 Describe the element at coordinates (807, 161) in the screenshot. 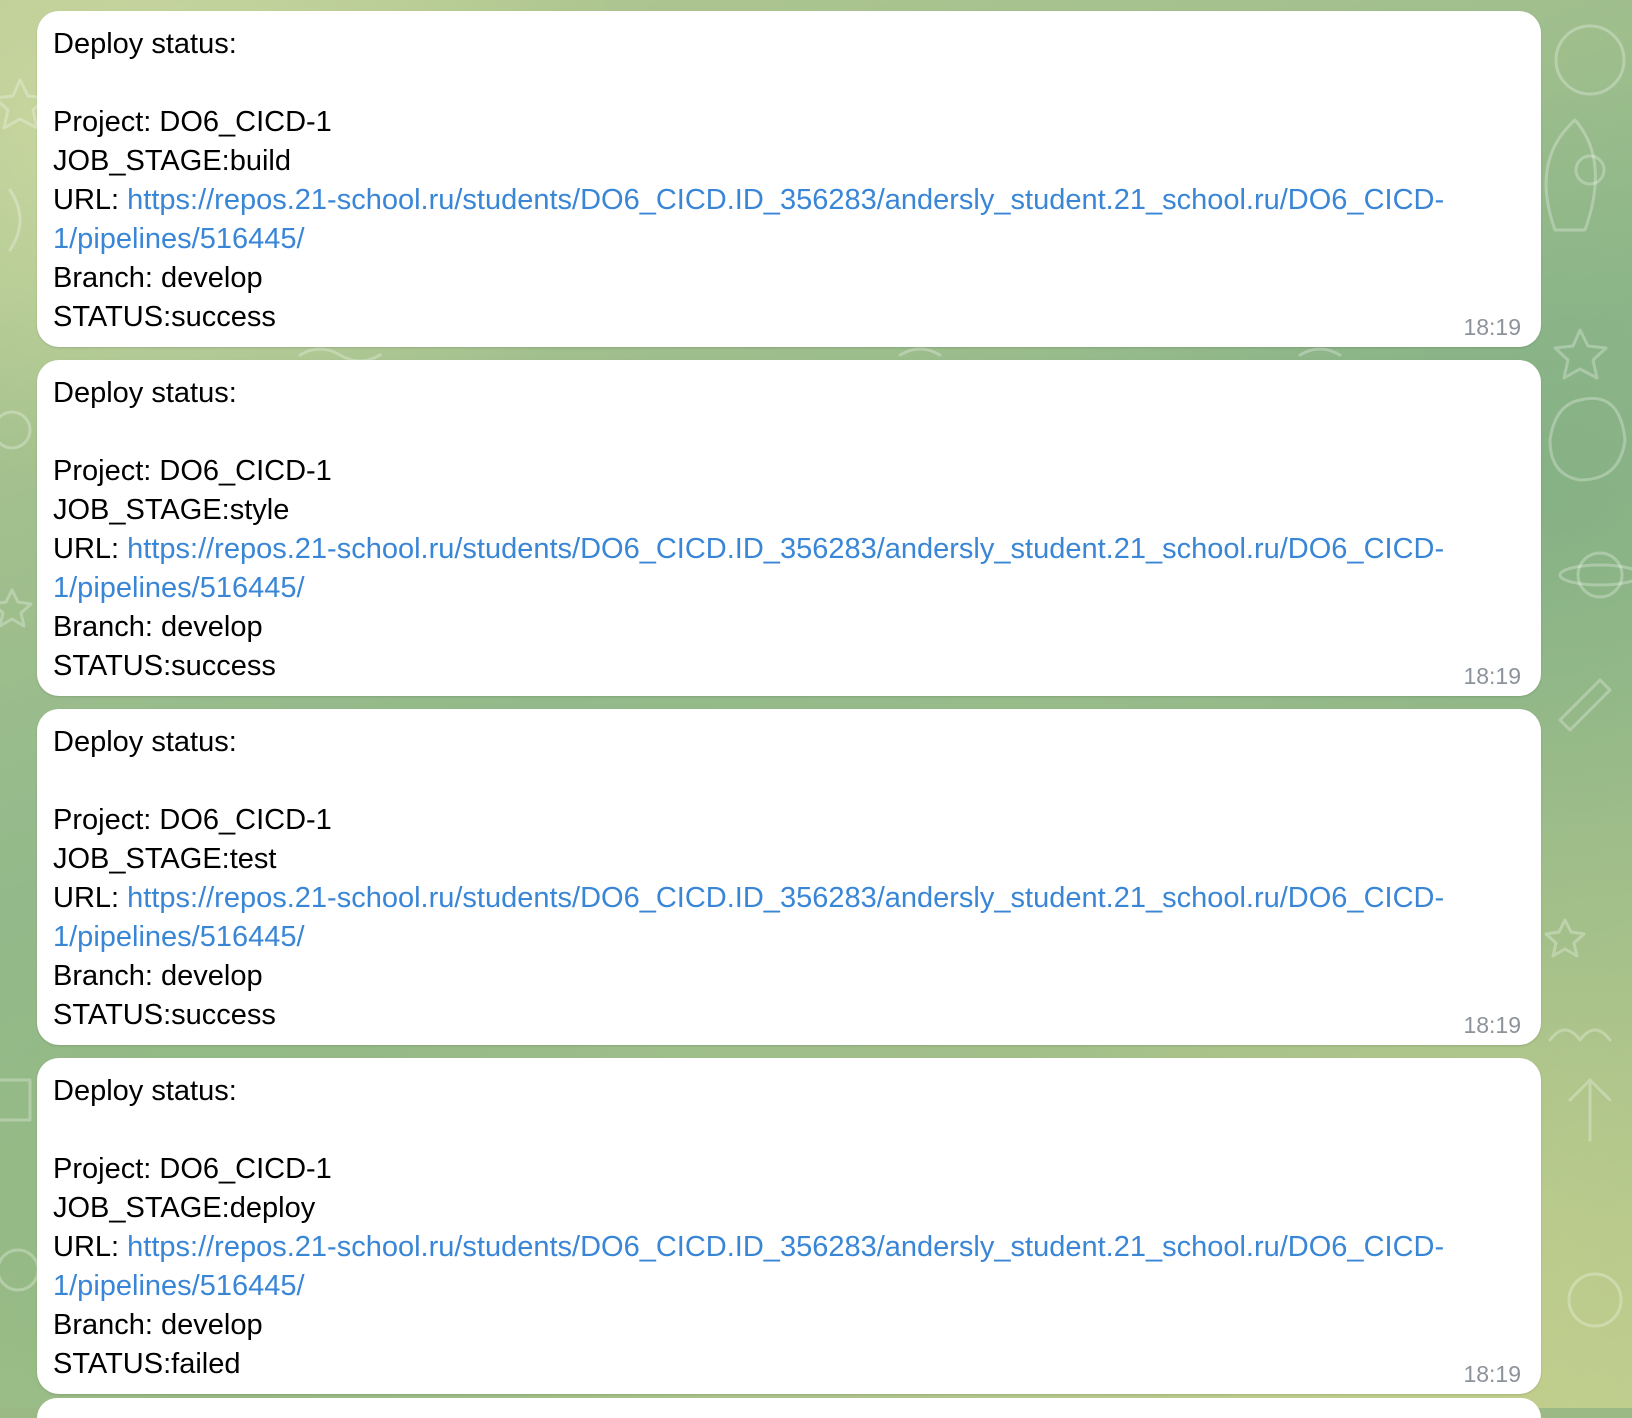

I see `stage-line: JOB_STAGE:build` at that location.